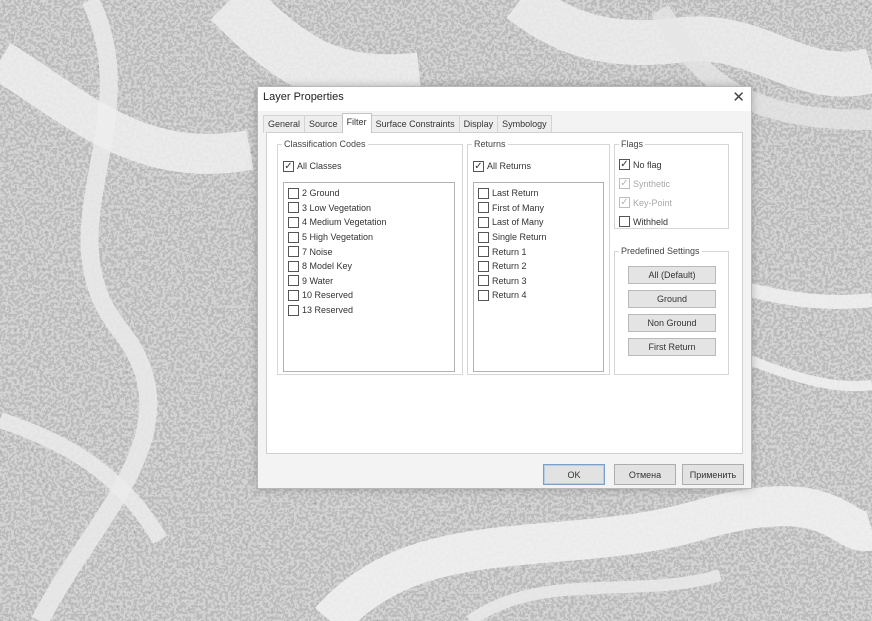  I want to click on flags-list: No flag Synthetic Key-Point Withheld, so click(645, 193).